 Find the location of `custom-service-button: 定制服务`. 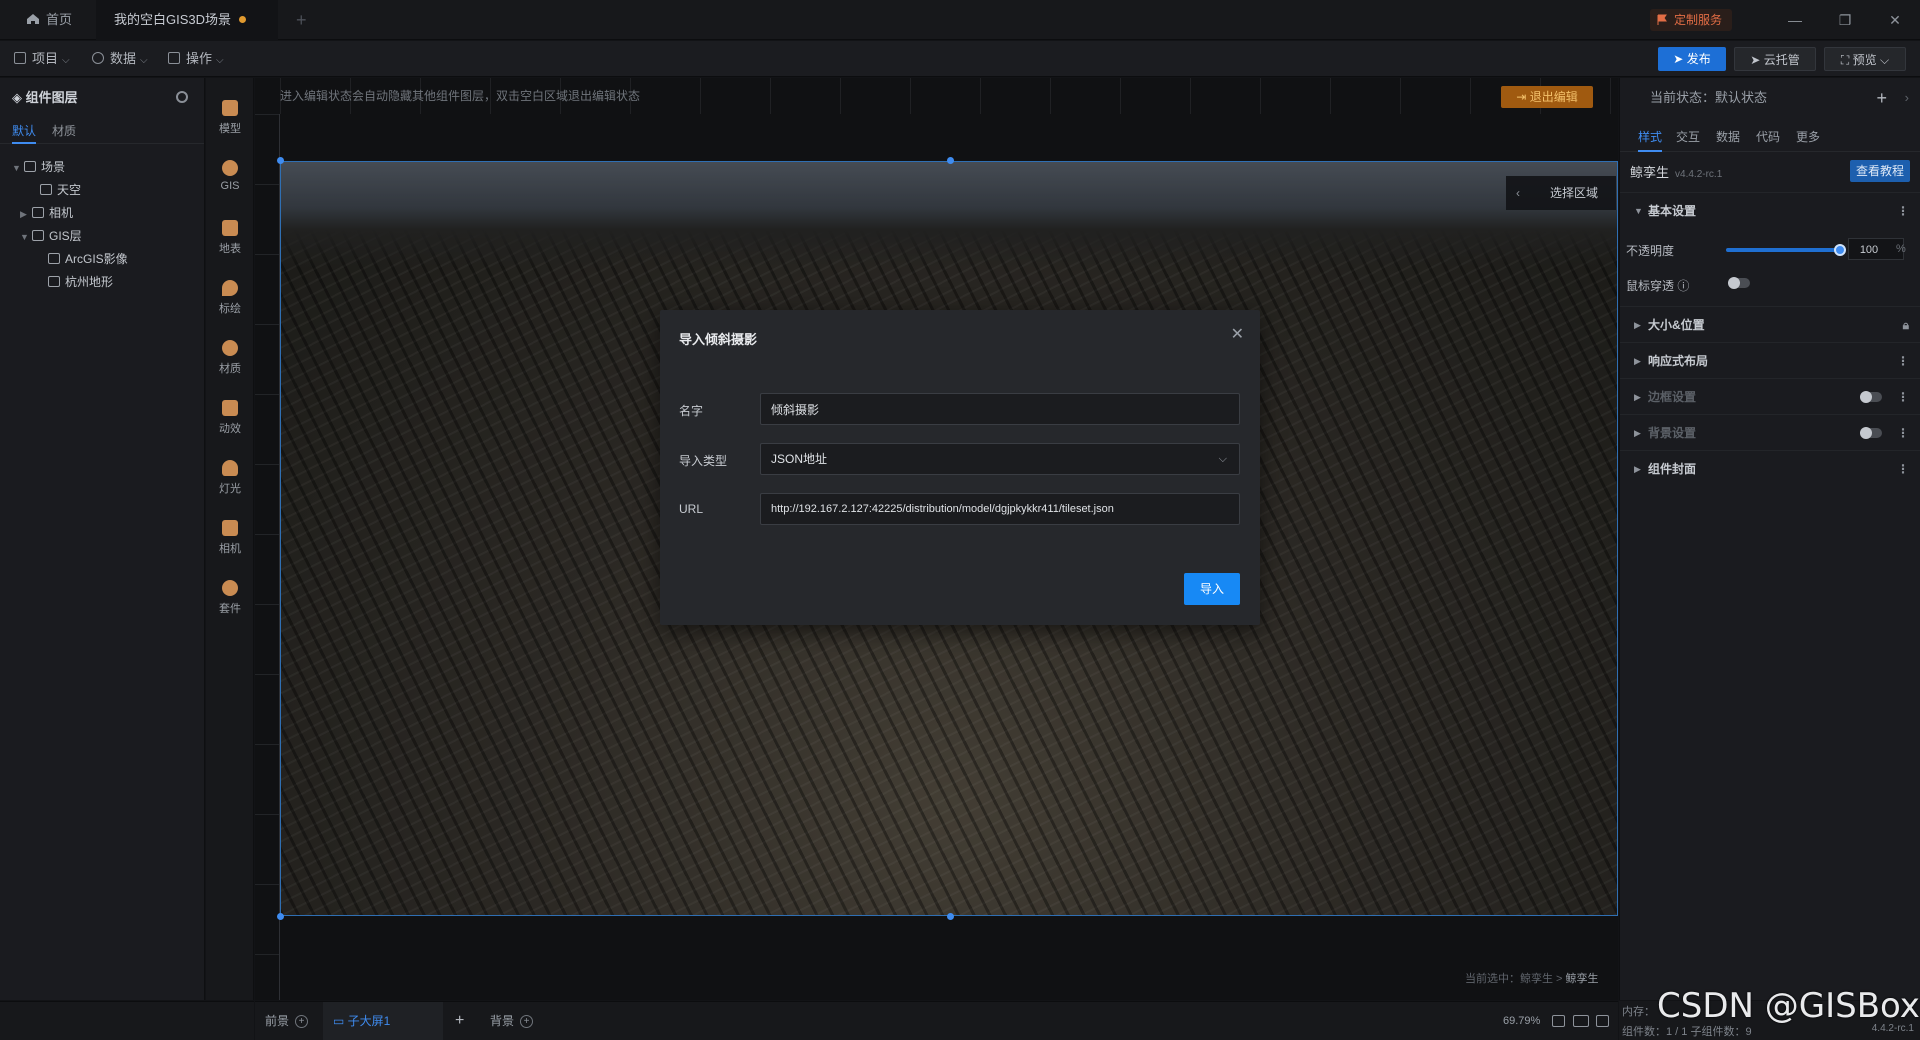

custom-service-button: 定制服务 is located at coordinates (1690, 20).